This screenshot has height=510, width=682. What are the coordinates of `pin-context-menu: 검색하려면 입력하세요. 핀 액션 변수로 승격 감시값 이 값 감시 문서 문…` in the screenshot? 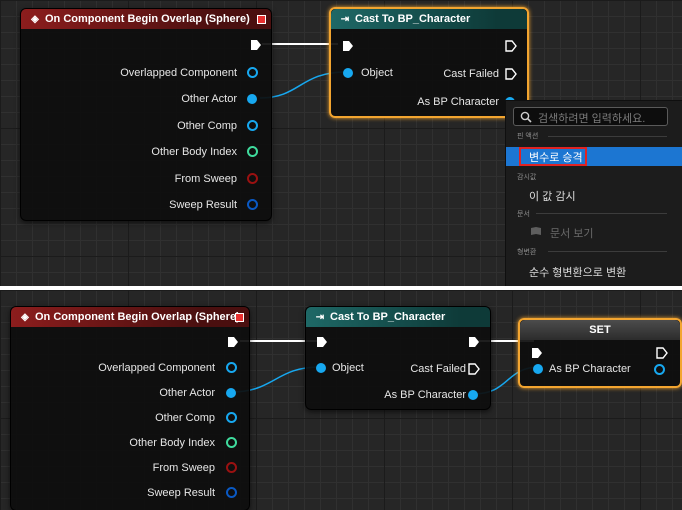 It's located at (593, 193).